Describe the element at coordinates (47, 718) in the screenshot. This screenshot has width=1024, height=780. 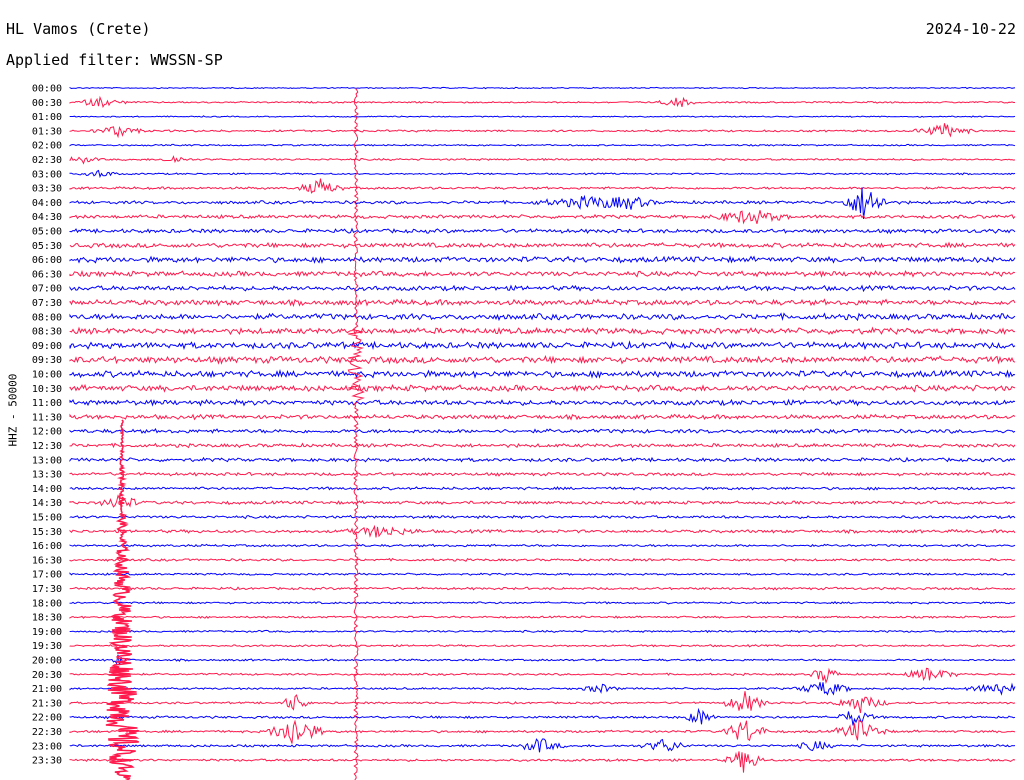
I see `row-time-label: 22:00` at that location.